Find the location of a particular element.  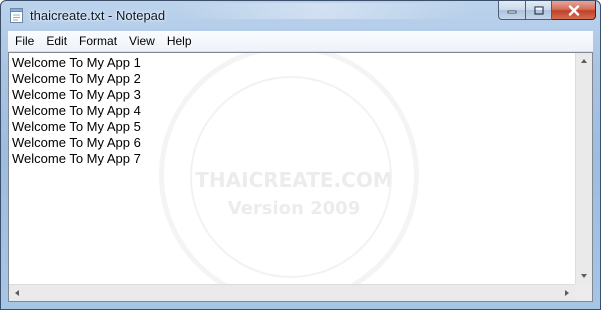

minimize-button is located at coordinates (512, 10).